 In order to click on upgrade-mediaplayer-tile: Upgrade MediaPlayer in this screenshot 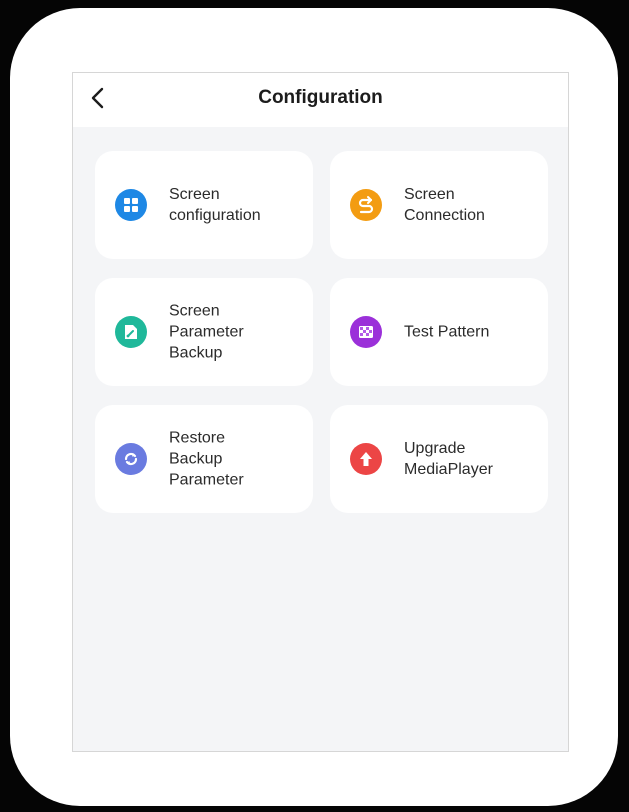, I will do `click(439, 459)`.